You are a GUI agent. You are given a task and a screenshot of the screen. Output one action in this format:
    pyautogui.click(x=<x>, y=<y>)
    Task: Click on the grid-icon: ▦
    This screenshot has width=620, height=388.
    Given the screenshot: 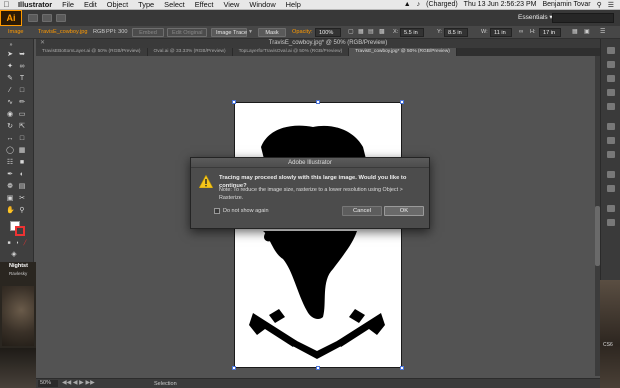 What is the action you would take?
    pyautogui.click(x=361, y=32)
    